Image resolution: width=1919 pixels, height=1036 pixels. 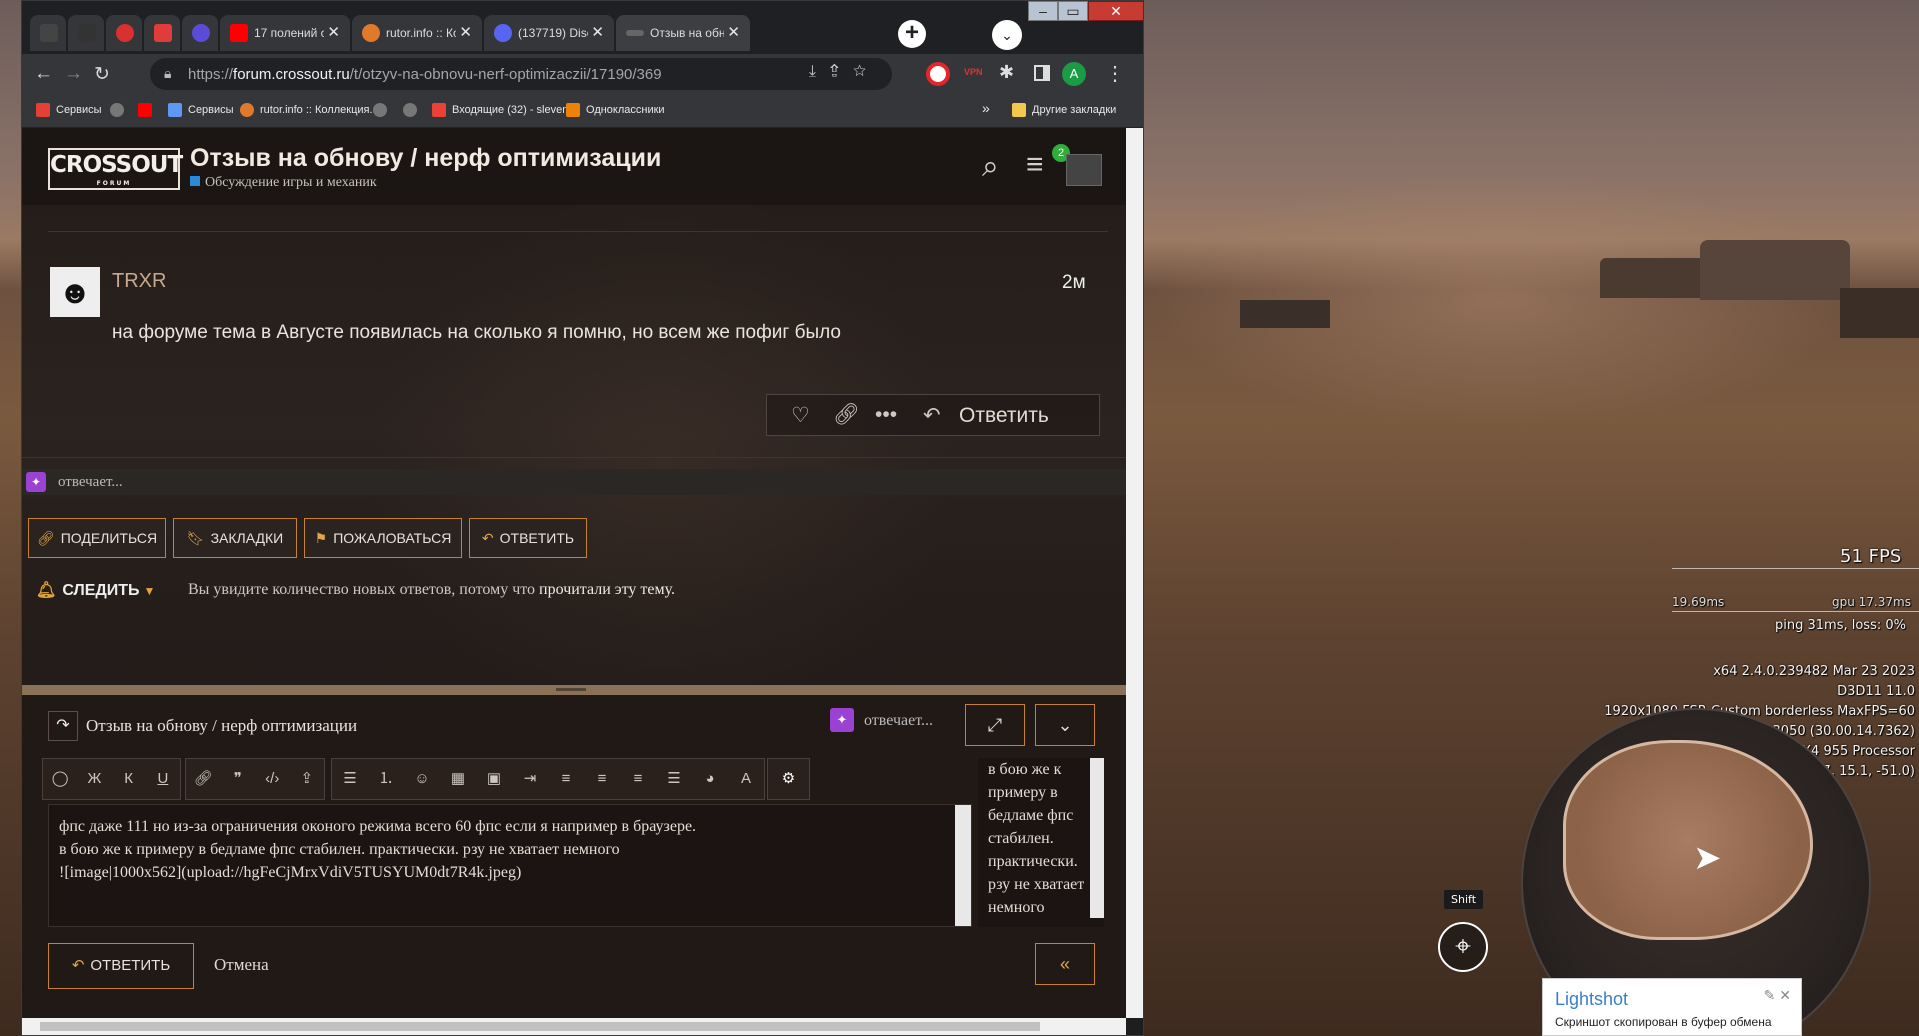 What do you see at coordinates (121, 966) in the screenshot?
I see `submit-reply-button: ↶ ОТВЕТИТЬ` at bounding box center [121, 966].